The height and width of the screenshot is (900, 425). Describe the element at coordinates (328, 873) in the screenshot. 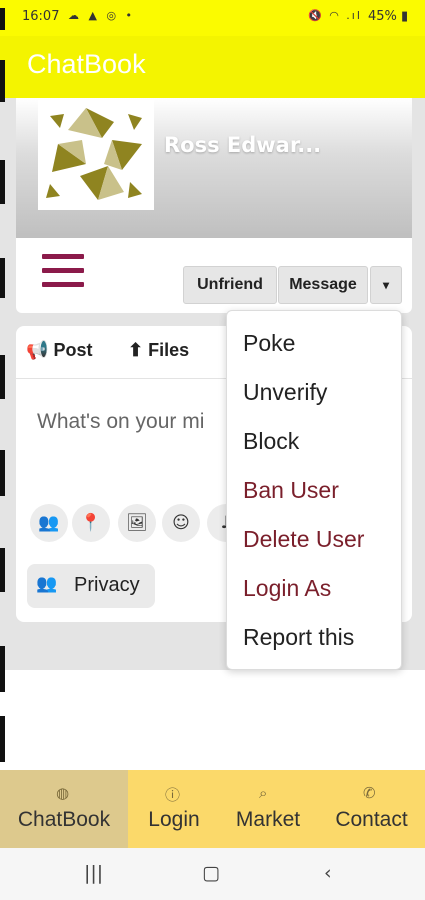

I see `back-icon: ‹` at that location.